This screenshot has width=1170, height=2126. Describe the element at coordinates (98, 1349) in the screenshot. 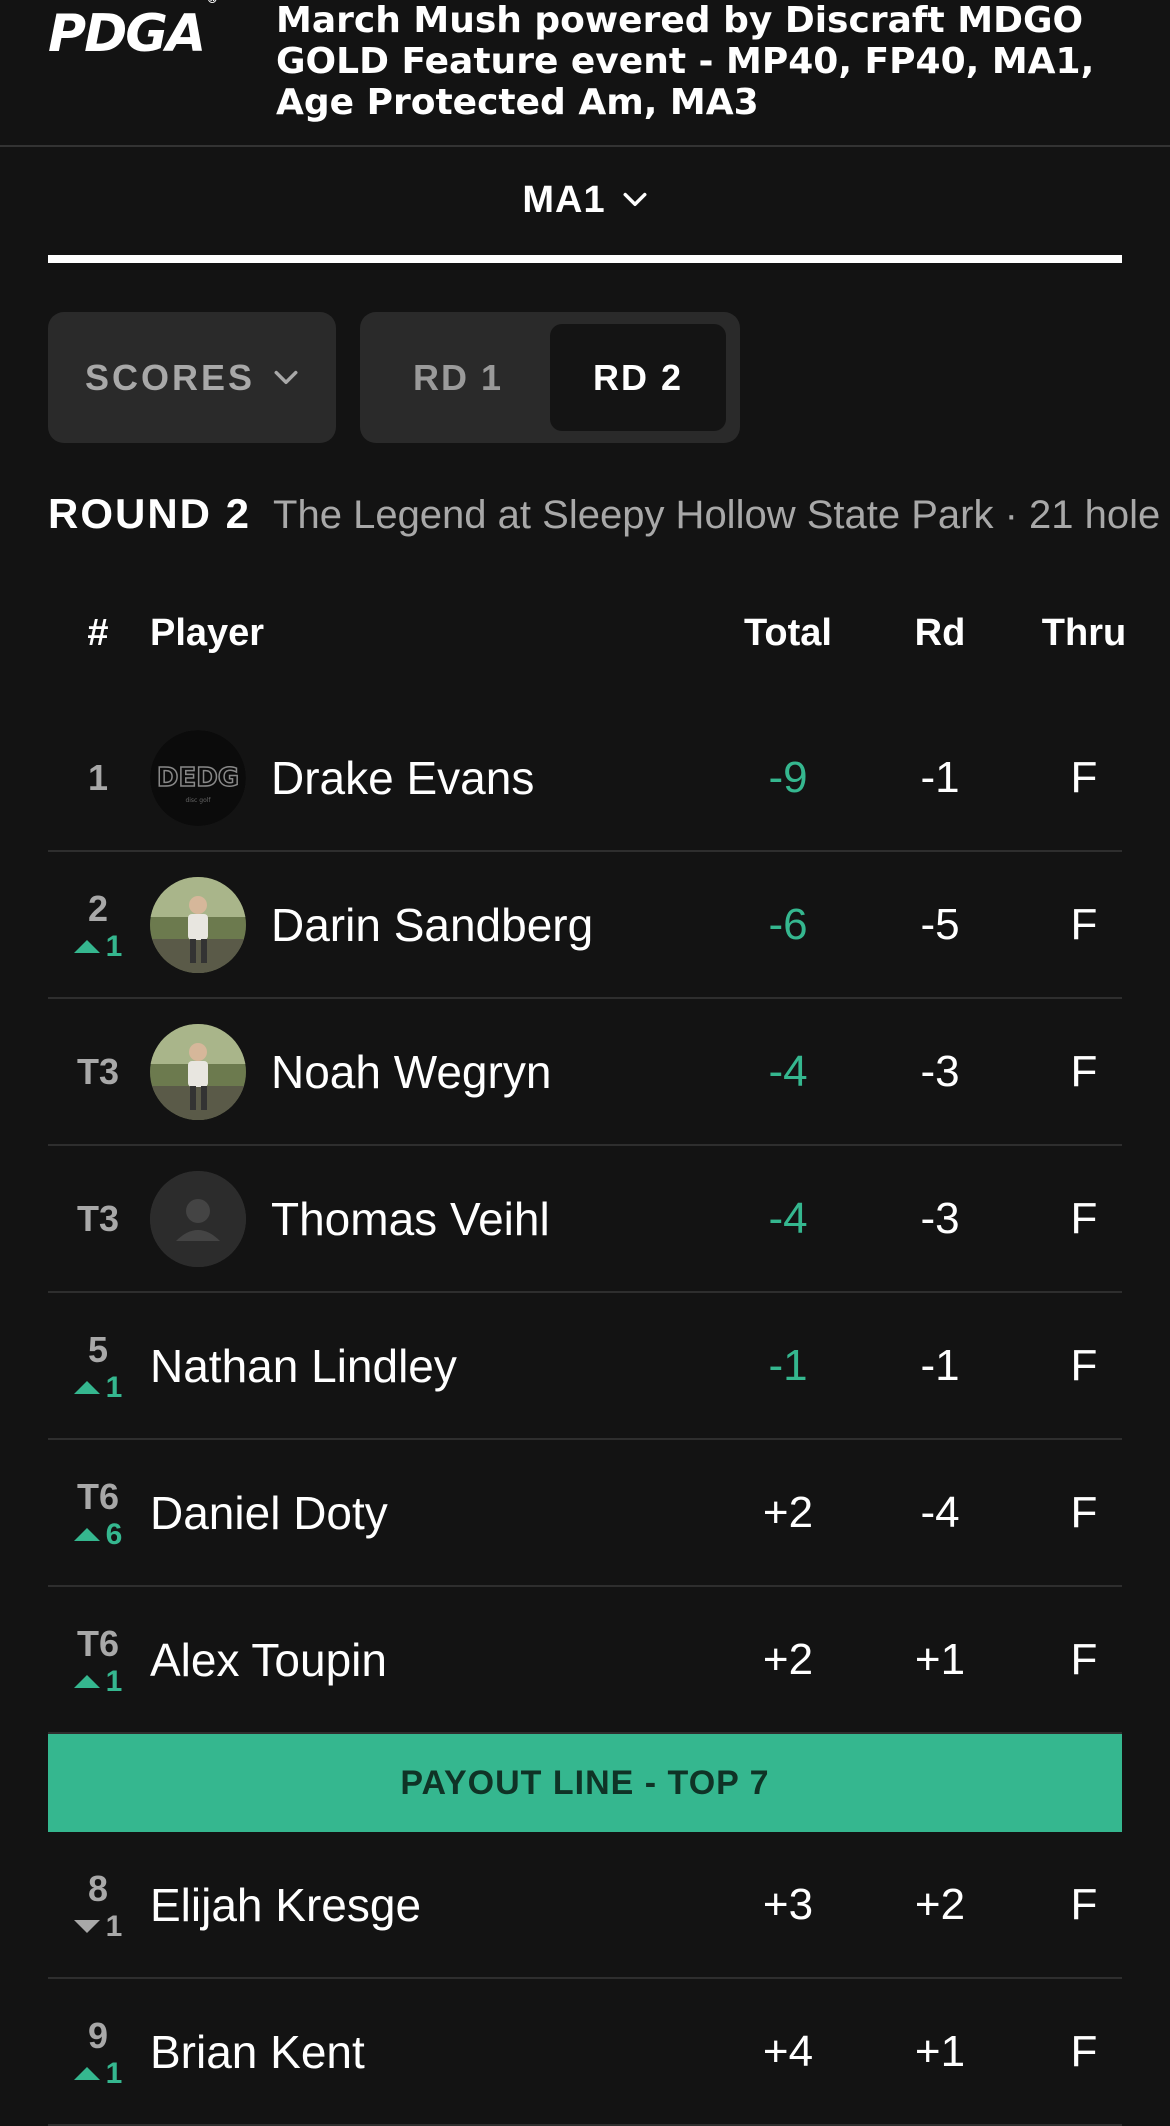

I see `rank-value: 5` at that location.